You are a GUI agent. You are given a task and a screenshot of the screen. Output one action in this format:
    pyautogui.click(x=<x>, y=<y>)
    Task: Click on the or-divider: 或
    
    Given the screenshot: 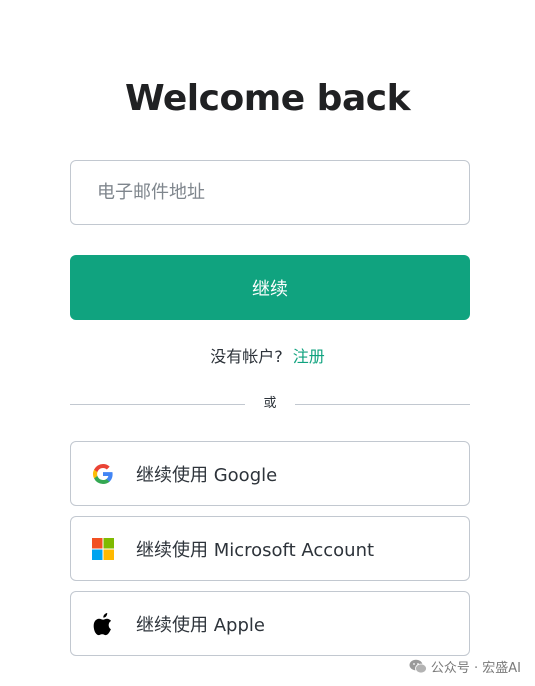 What is the action you would take?
    pyautogui.click(x=270, y=404)
    